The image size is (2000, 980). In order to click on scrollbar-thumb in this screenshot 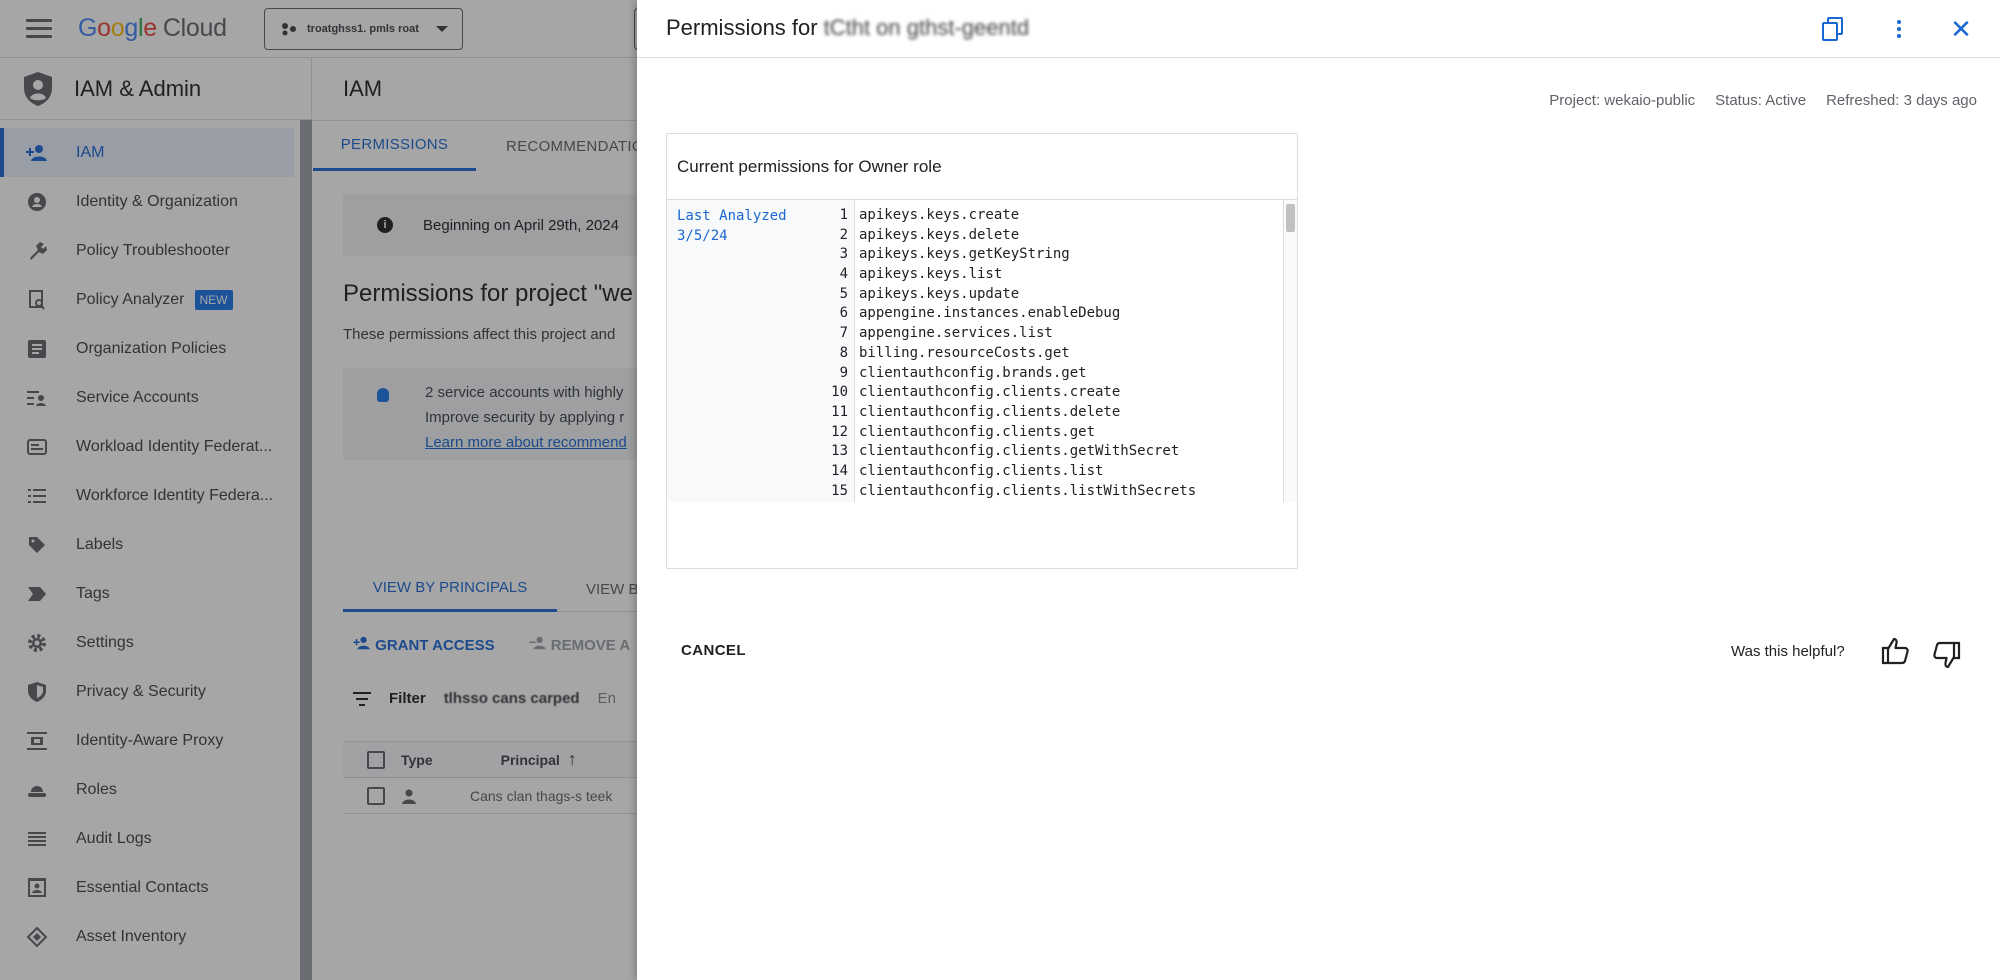, I will do `click(1290, 218)`.